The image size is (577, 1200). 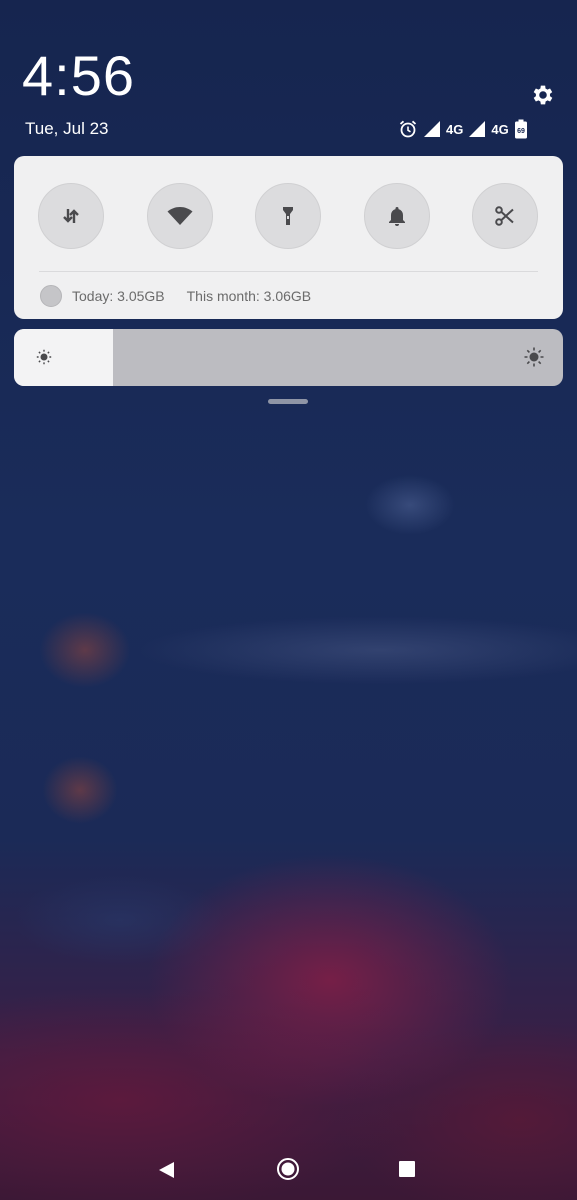 What do you see at coordinates (477, 129) in the screenshot?
I see `signal-sim2-icon` at bounding box center [477, 129].